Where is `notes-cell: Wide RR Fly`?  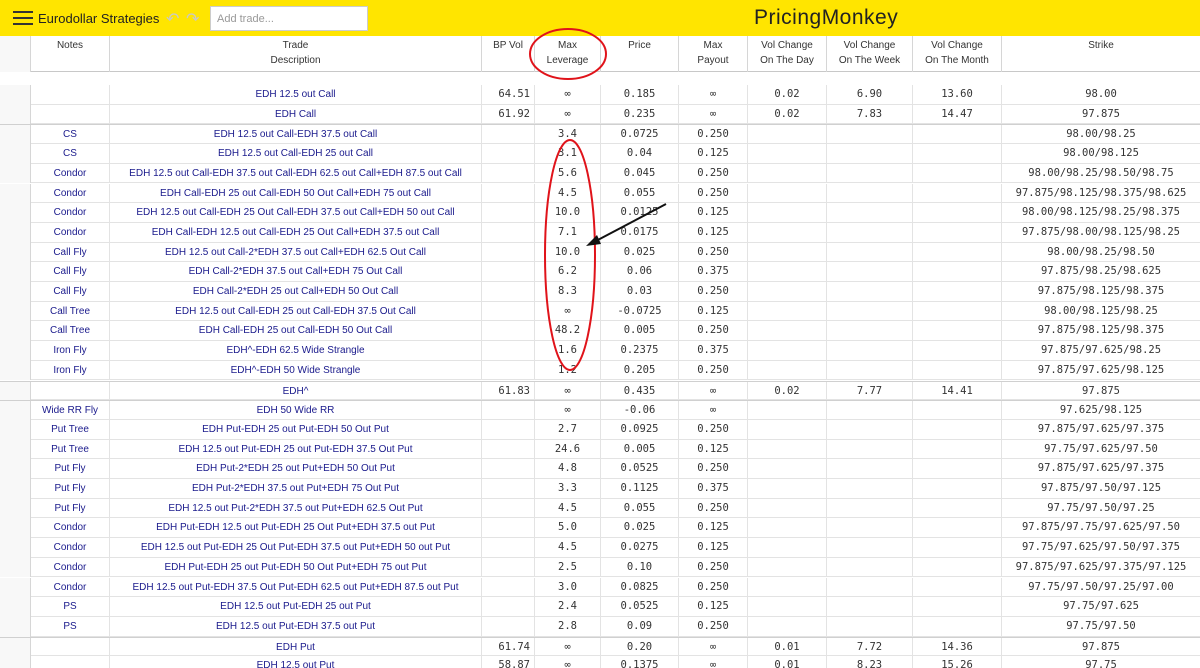
notes-cell: Wide RR Fly is located at coordinates (70, 411).